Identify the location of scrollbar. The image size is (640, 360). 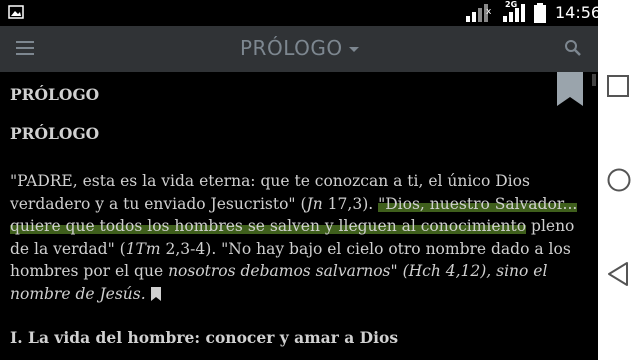
(594, 80).